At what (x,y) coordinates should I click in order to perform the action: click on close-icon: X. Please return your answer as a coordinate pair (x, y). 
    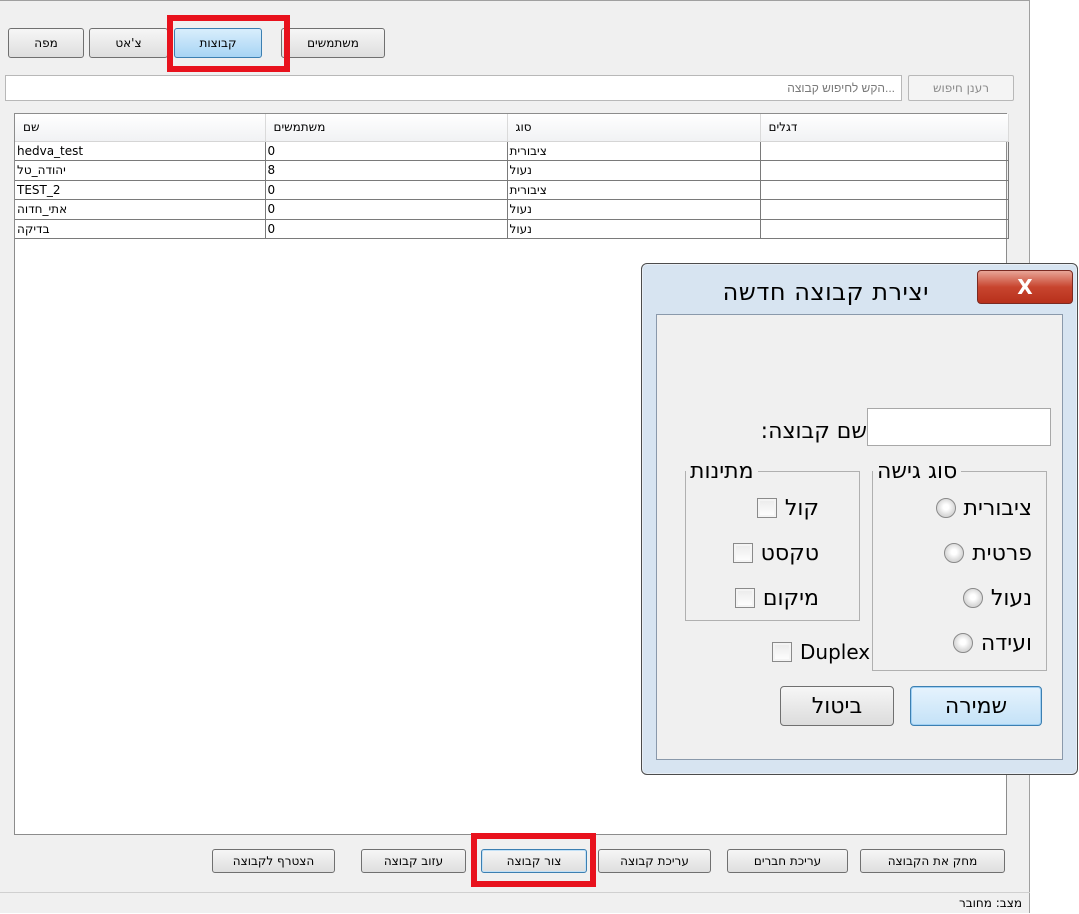
    Looking at the image, I should click on (1025, 287).